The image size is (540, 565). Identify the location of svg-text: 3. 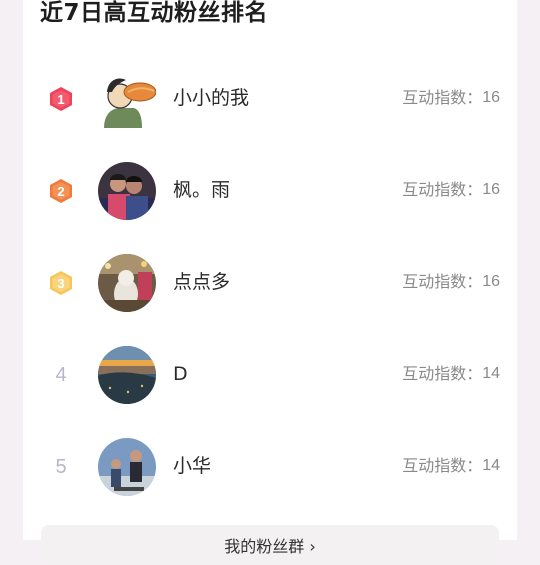
(60, 283).